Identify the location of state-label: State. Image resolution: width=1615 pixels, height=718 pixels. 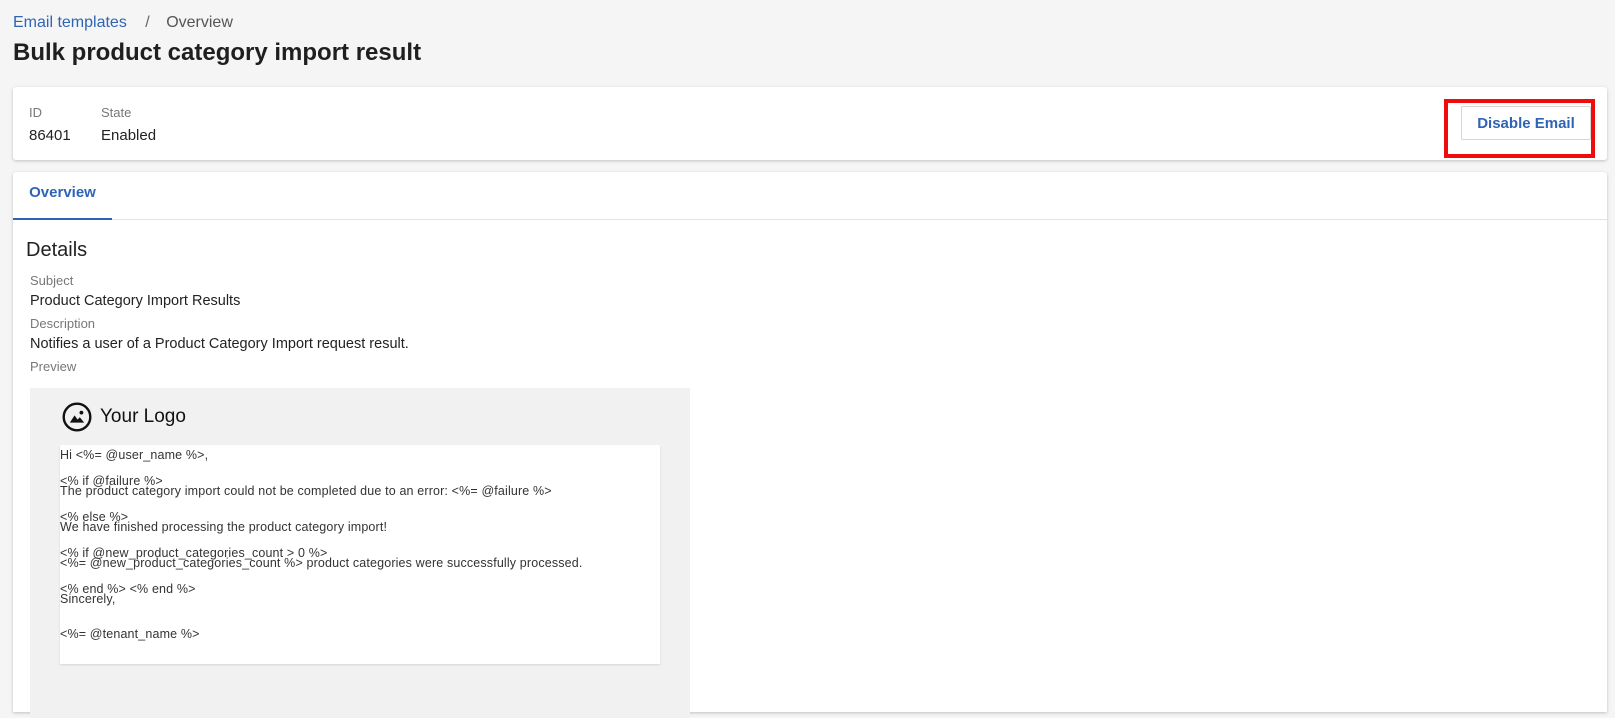
(116, 112).